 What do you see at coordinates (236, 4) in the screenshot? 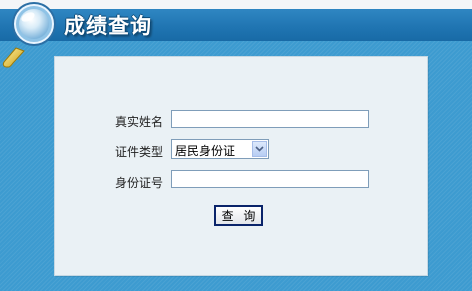
I see `top-strip` at bounding box center [236, 4].